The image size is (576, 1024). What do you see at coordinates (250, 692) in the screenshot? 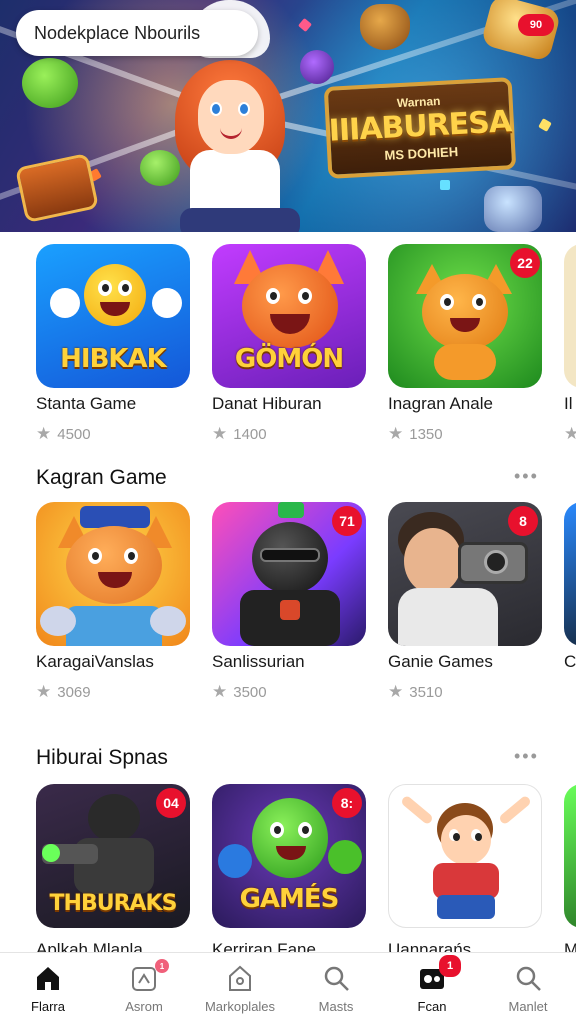
I see `rating-value: 3500` at bounding box center [250, 692].